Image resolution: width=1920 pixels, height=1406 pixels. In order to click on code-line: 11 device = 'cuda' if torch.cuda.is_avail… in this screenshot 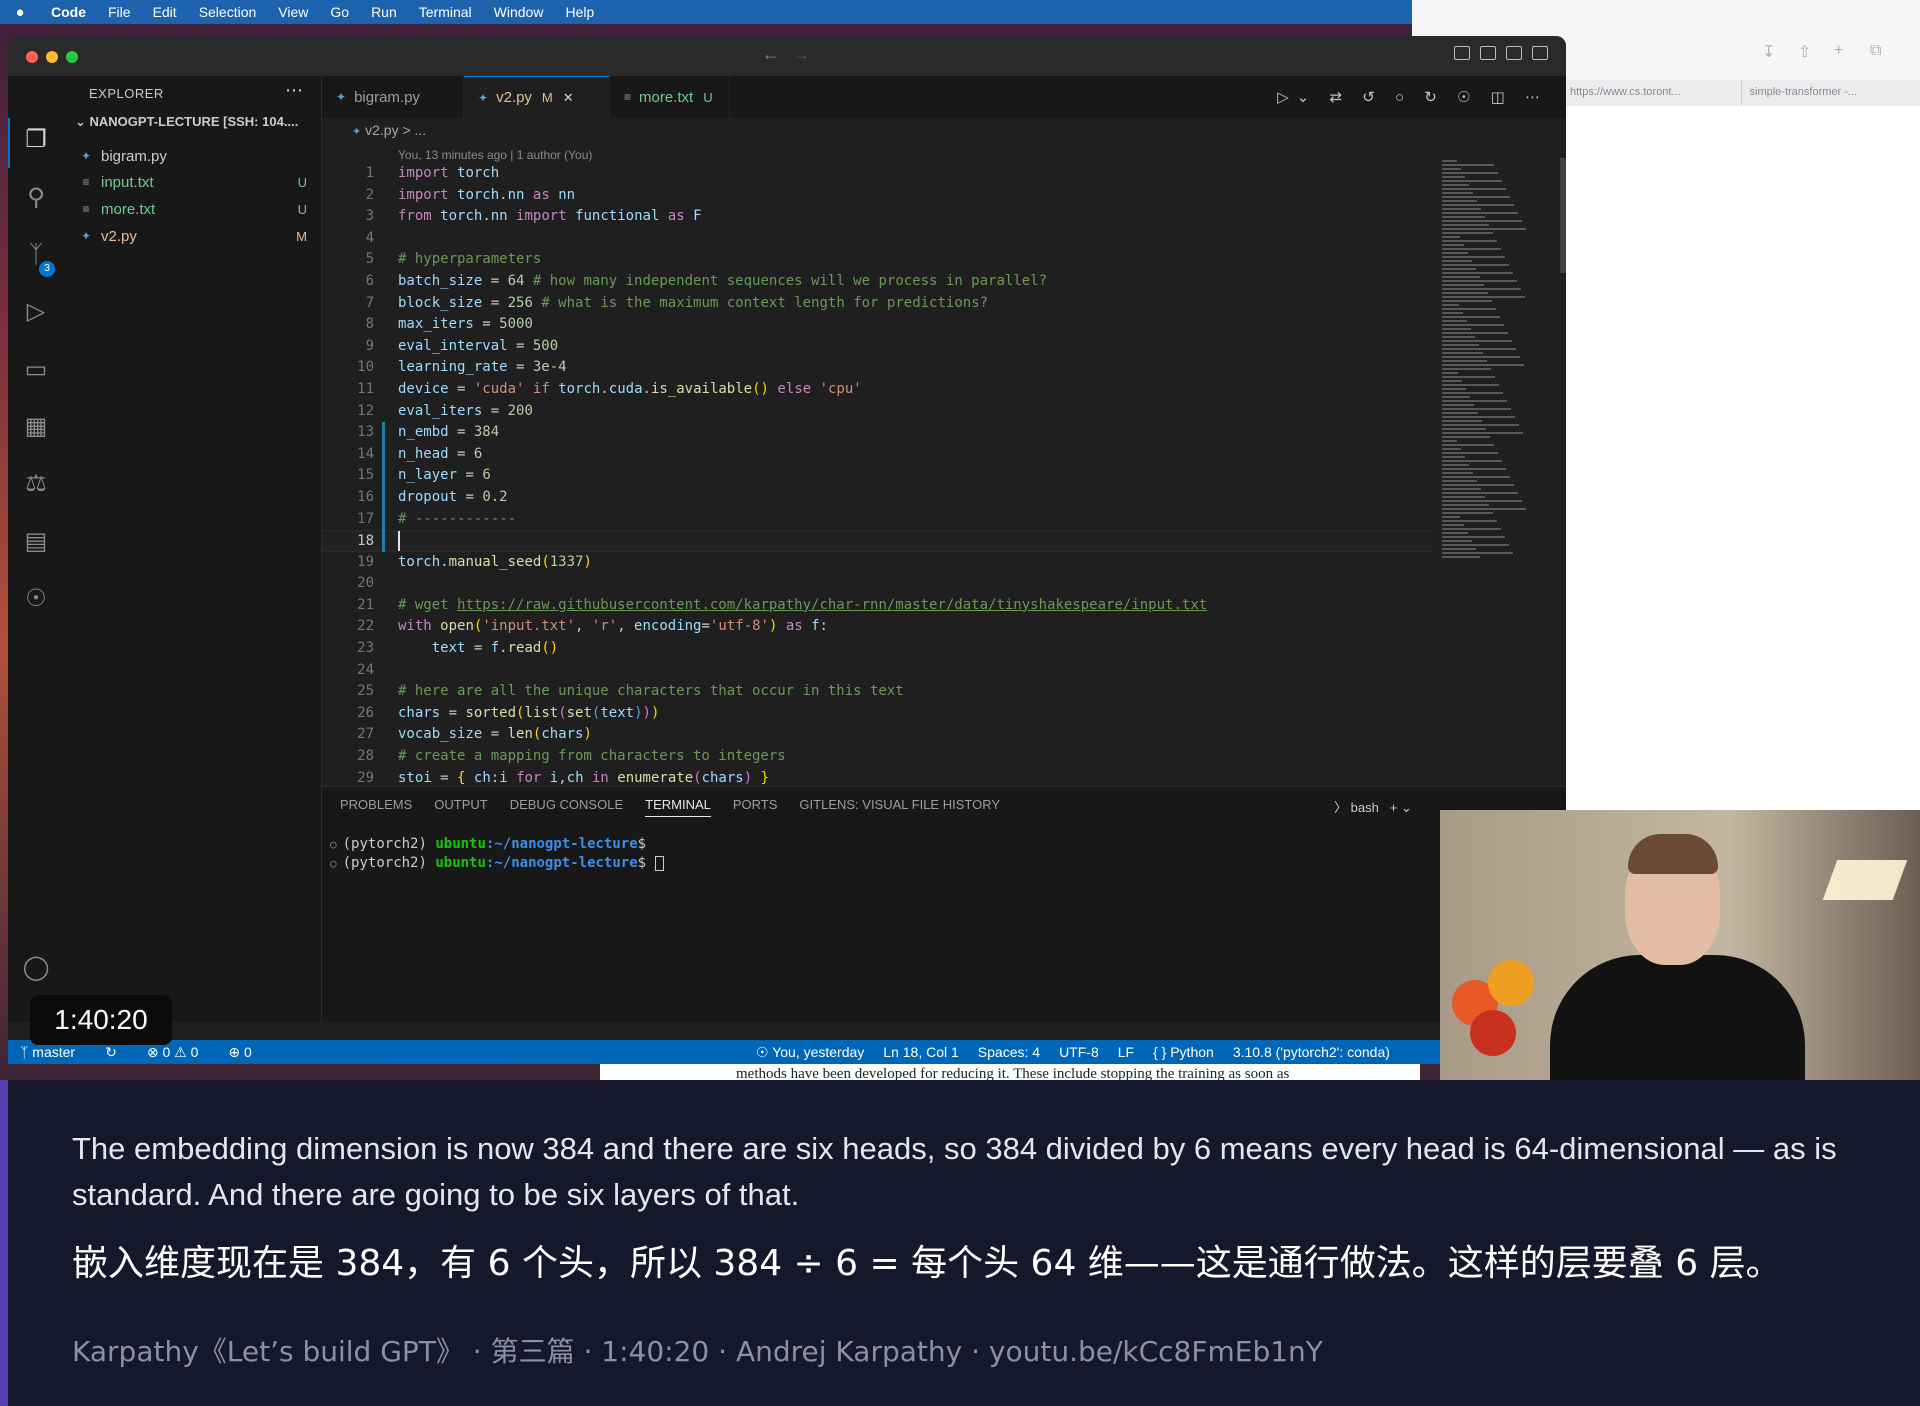, I will do `click(877, 390)`.